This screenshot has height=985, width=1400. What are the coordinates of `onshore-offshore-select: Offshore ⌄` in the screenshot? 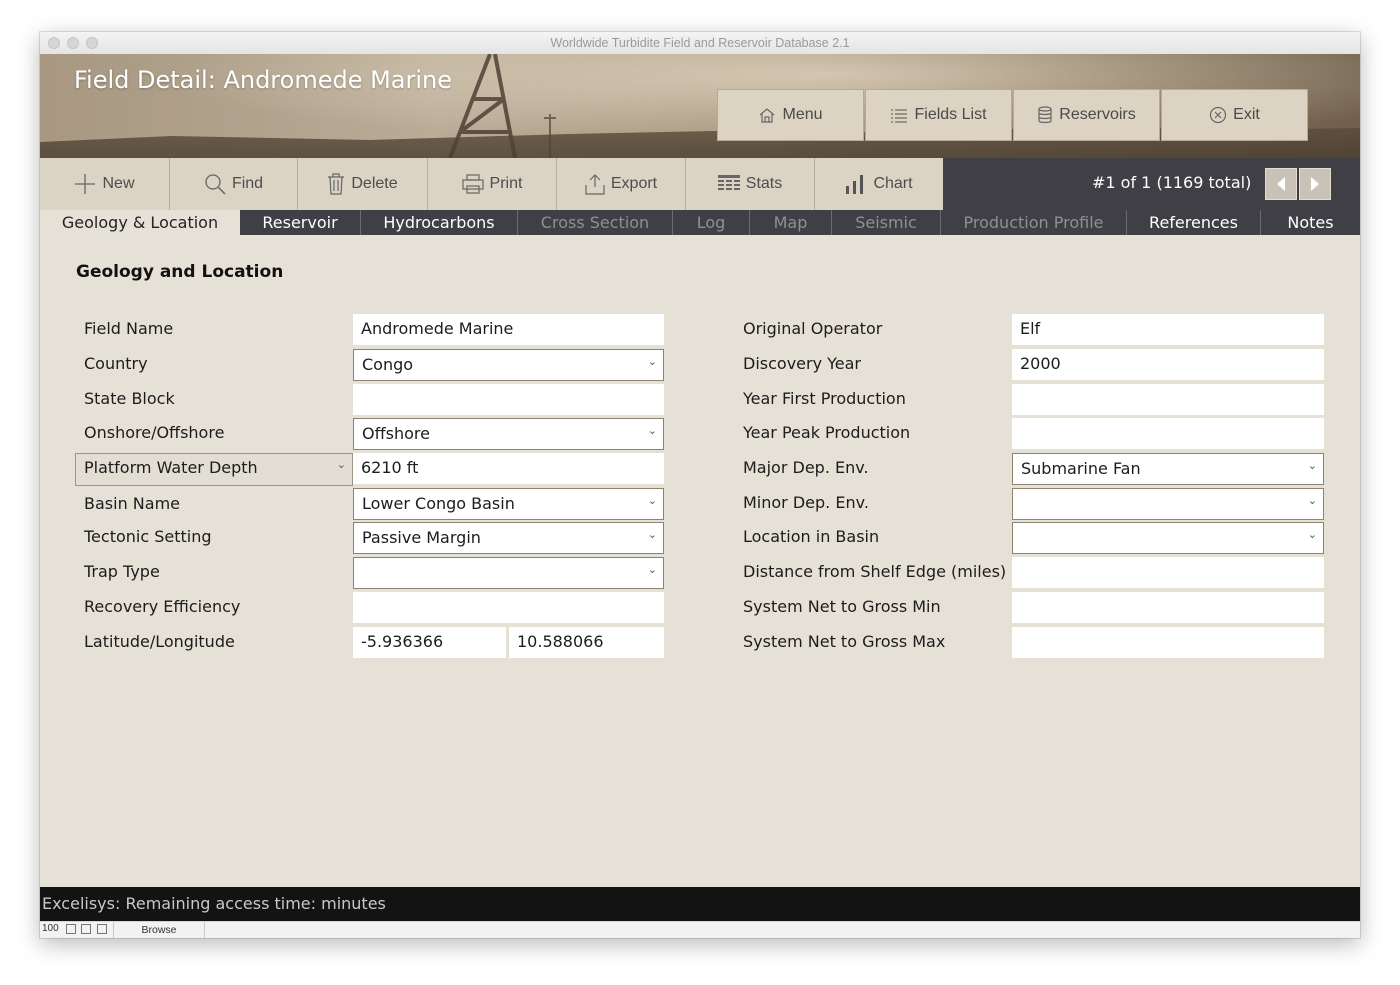 It's located at (508, 434).